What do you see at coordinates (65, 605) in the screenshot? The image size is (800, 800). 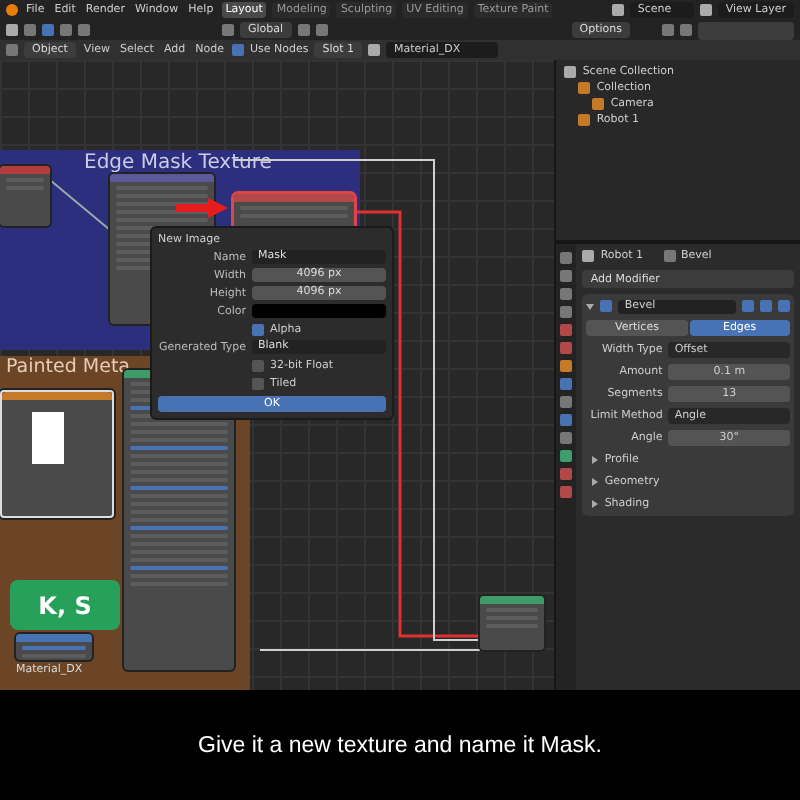 I see `shortcut-badge: K, S` at bounding box center [65, 605].